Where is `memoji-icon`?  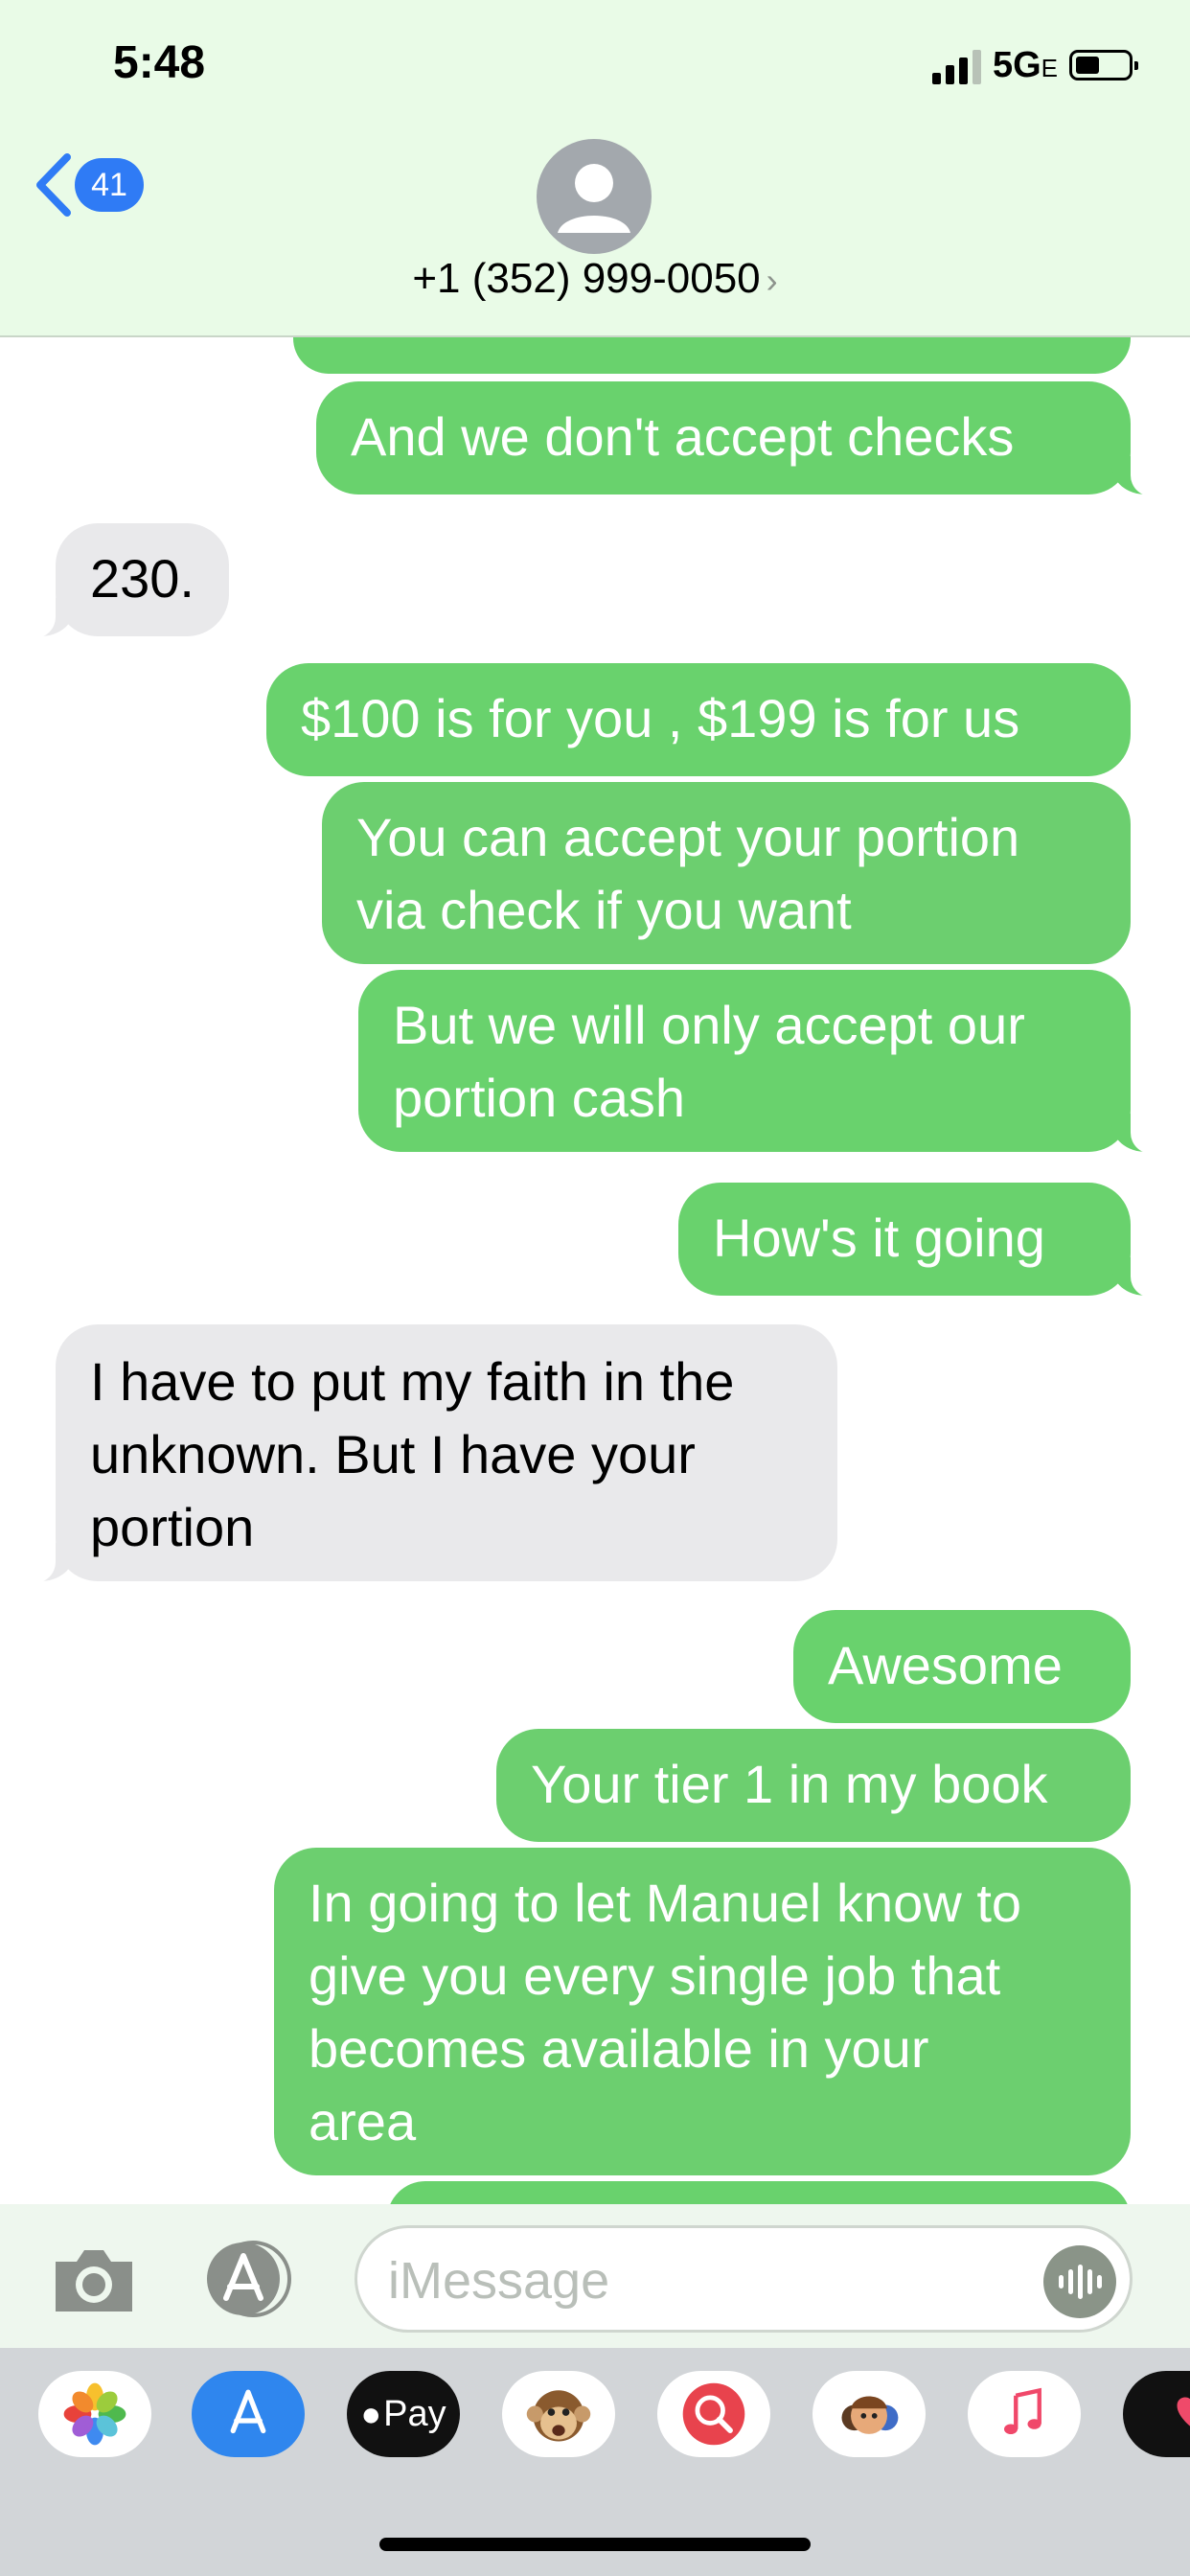 memoji-icon is located at coordinates (869, 2414).